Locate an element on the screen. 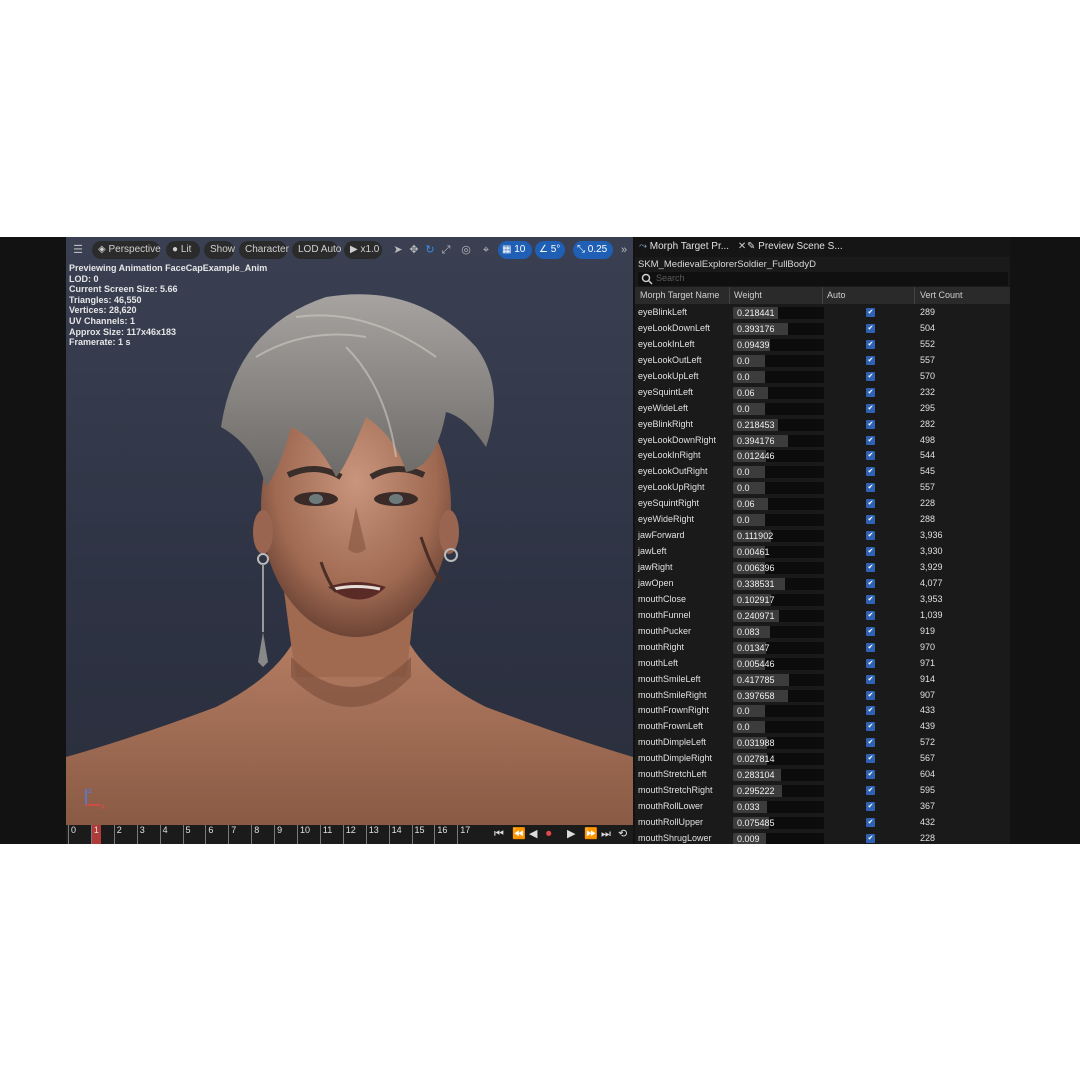 This screenshot has width=1080, height=1080. more-icon: » is located at coordinates (624, 250).